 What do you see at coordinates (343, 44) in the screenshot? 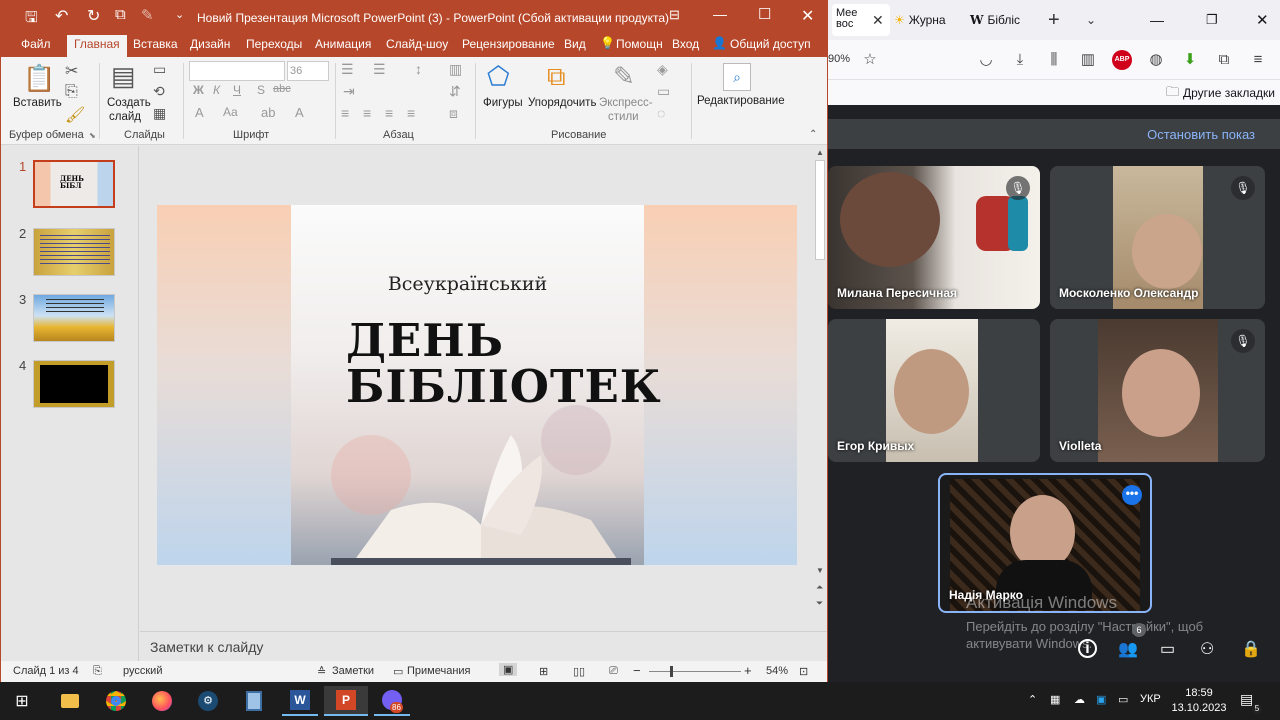
I see `tab-animations: Анимация` at bounding box center [343, 44].